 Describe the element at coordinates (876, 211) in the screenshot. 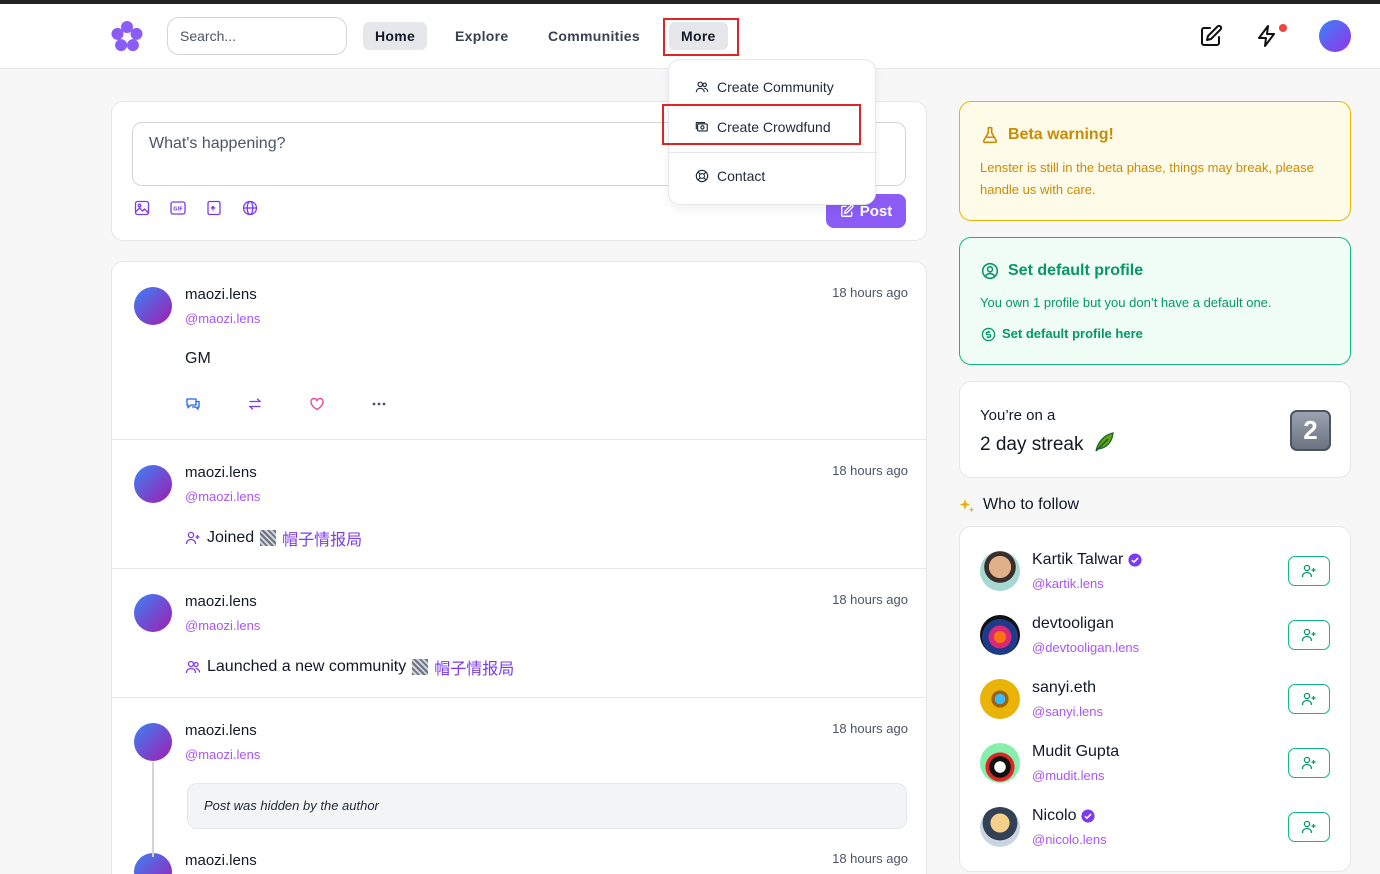

I see `post-button-label: Post` at that location.